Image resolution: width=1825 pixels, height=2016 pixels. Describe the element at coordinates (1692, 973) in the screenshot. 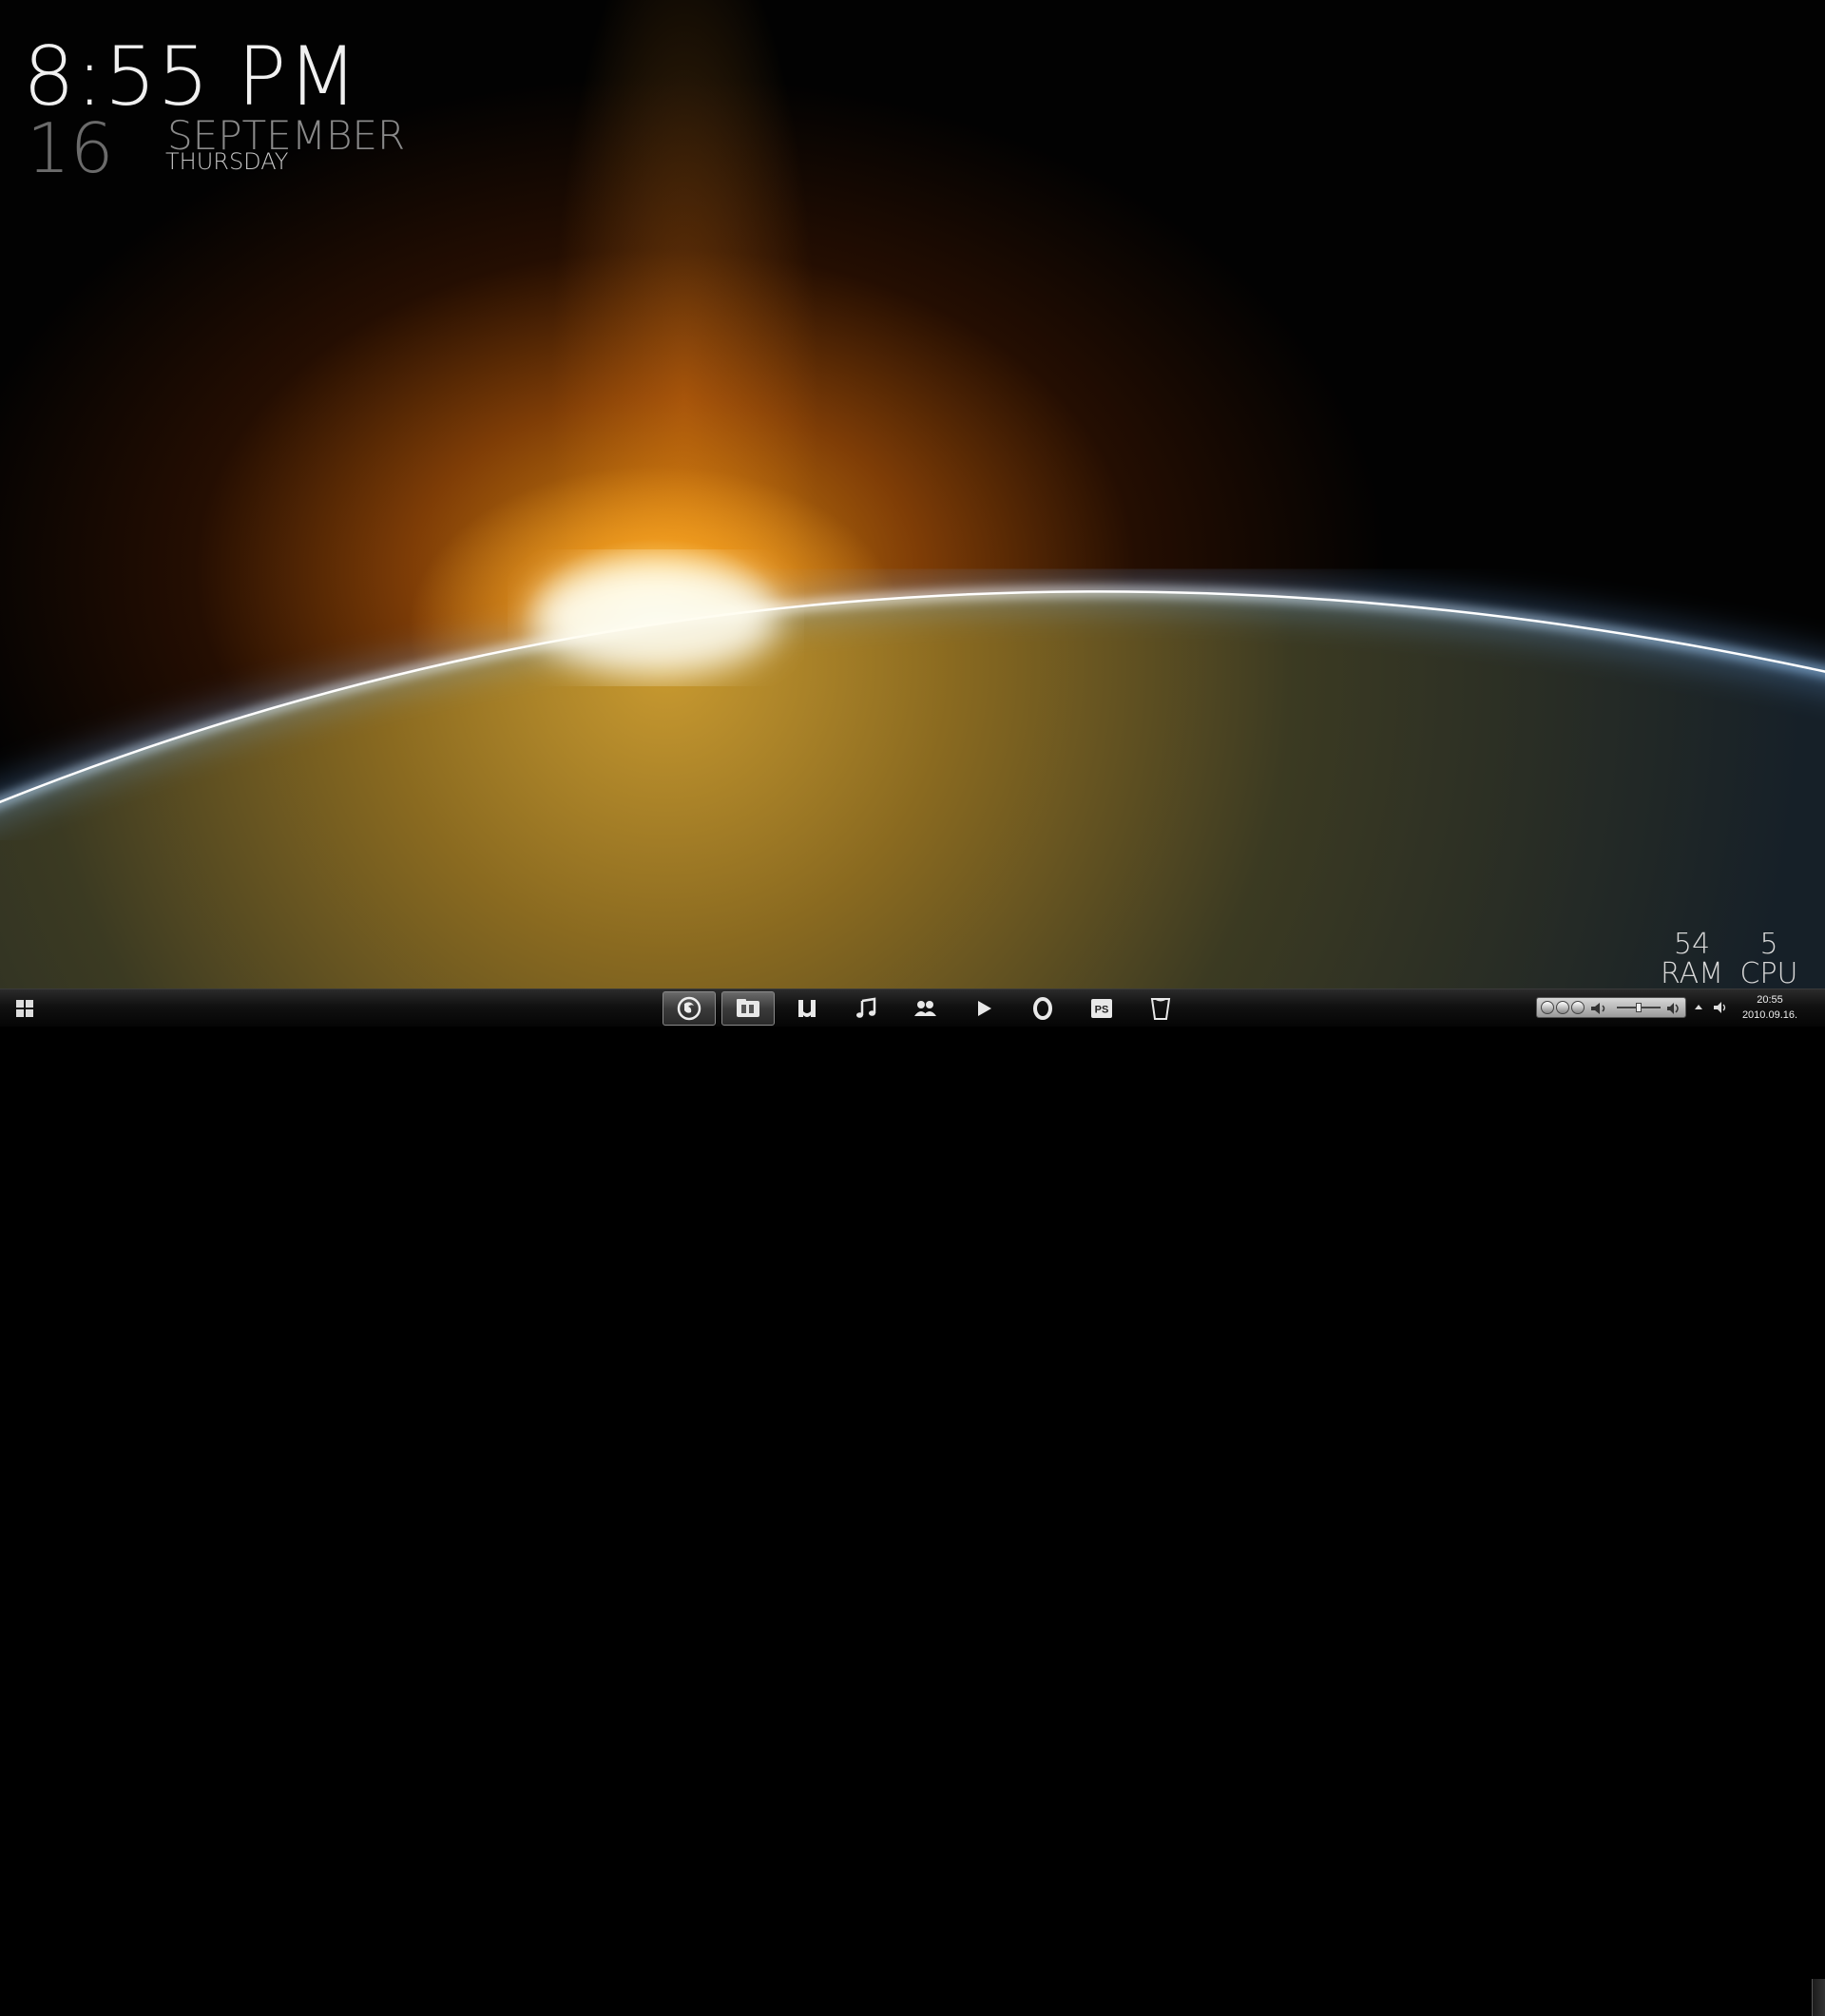

I see `ram-label: RAM` at that location.